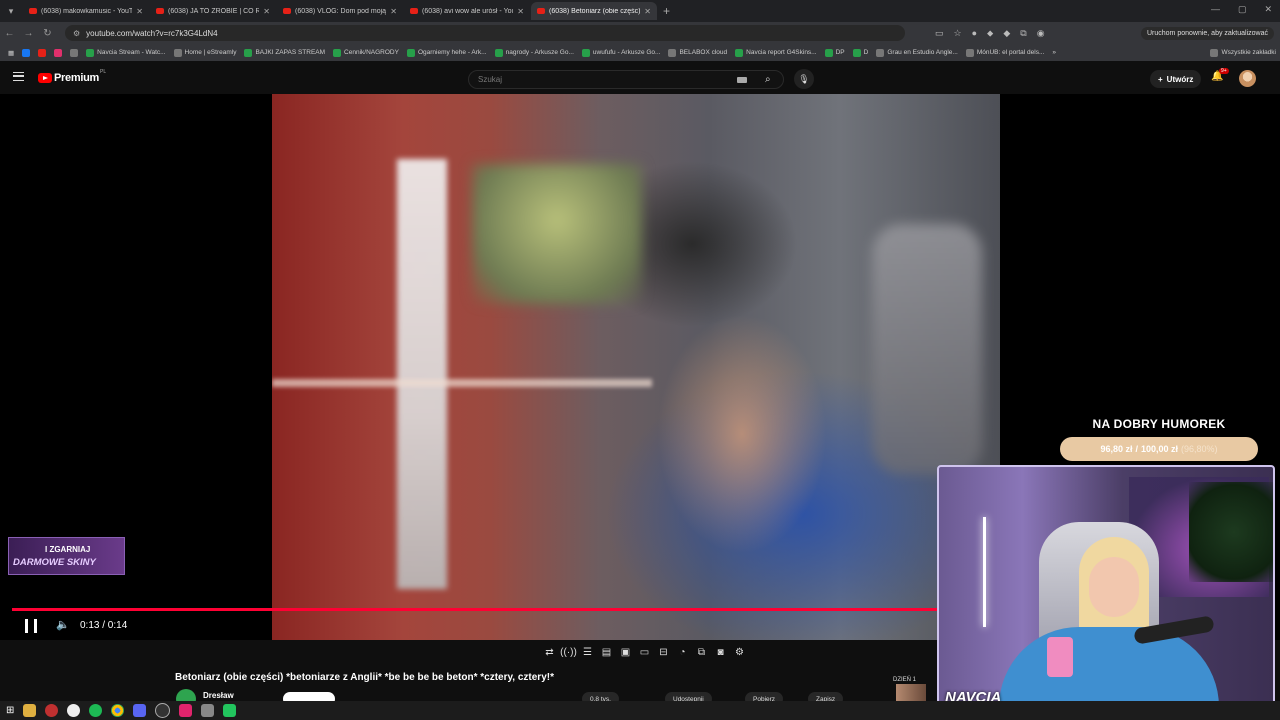  What do you see at coordinates (58, 52) in the screenshot?
I see `bookmark-instagram` at bounding box center [58, 52].